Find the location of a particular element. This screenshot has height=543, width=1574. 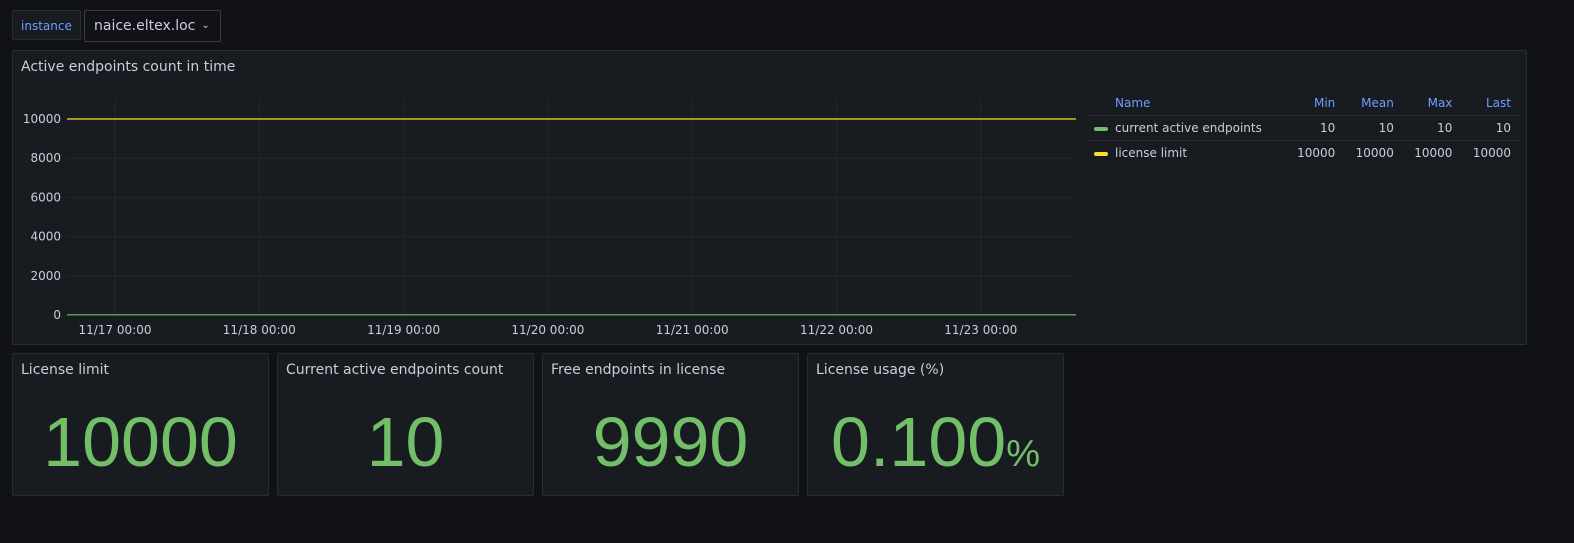

legend-min: 10000 is located at coordinates (1314, 152).